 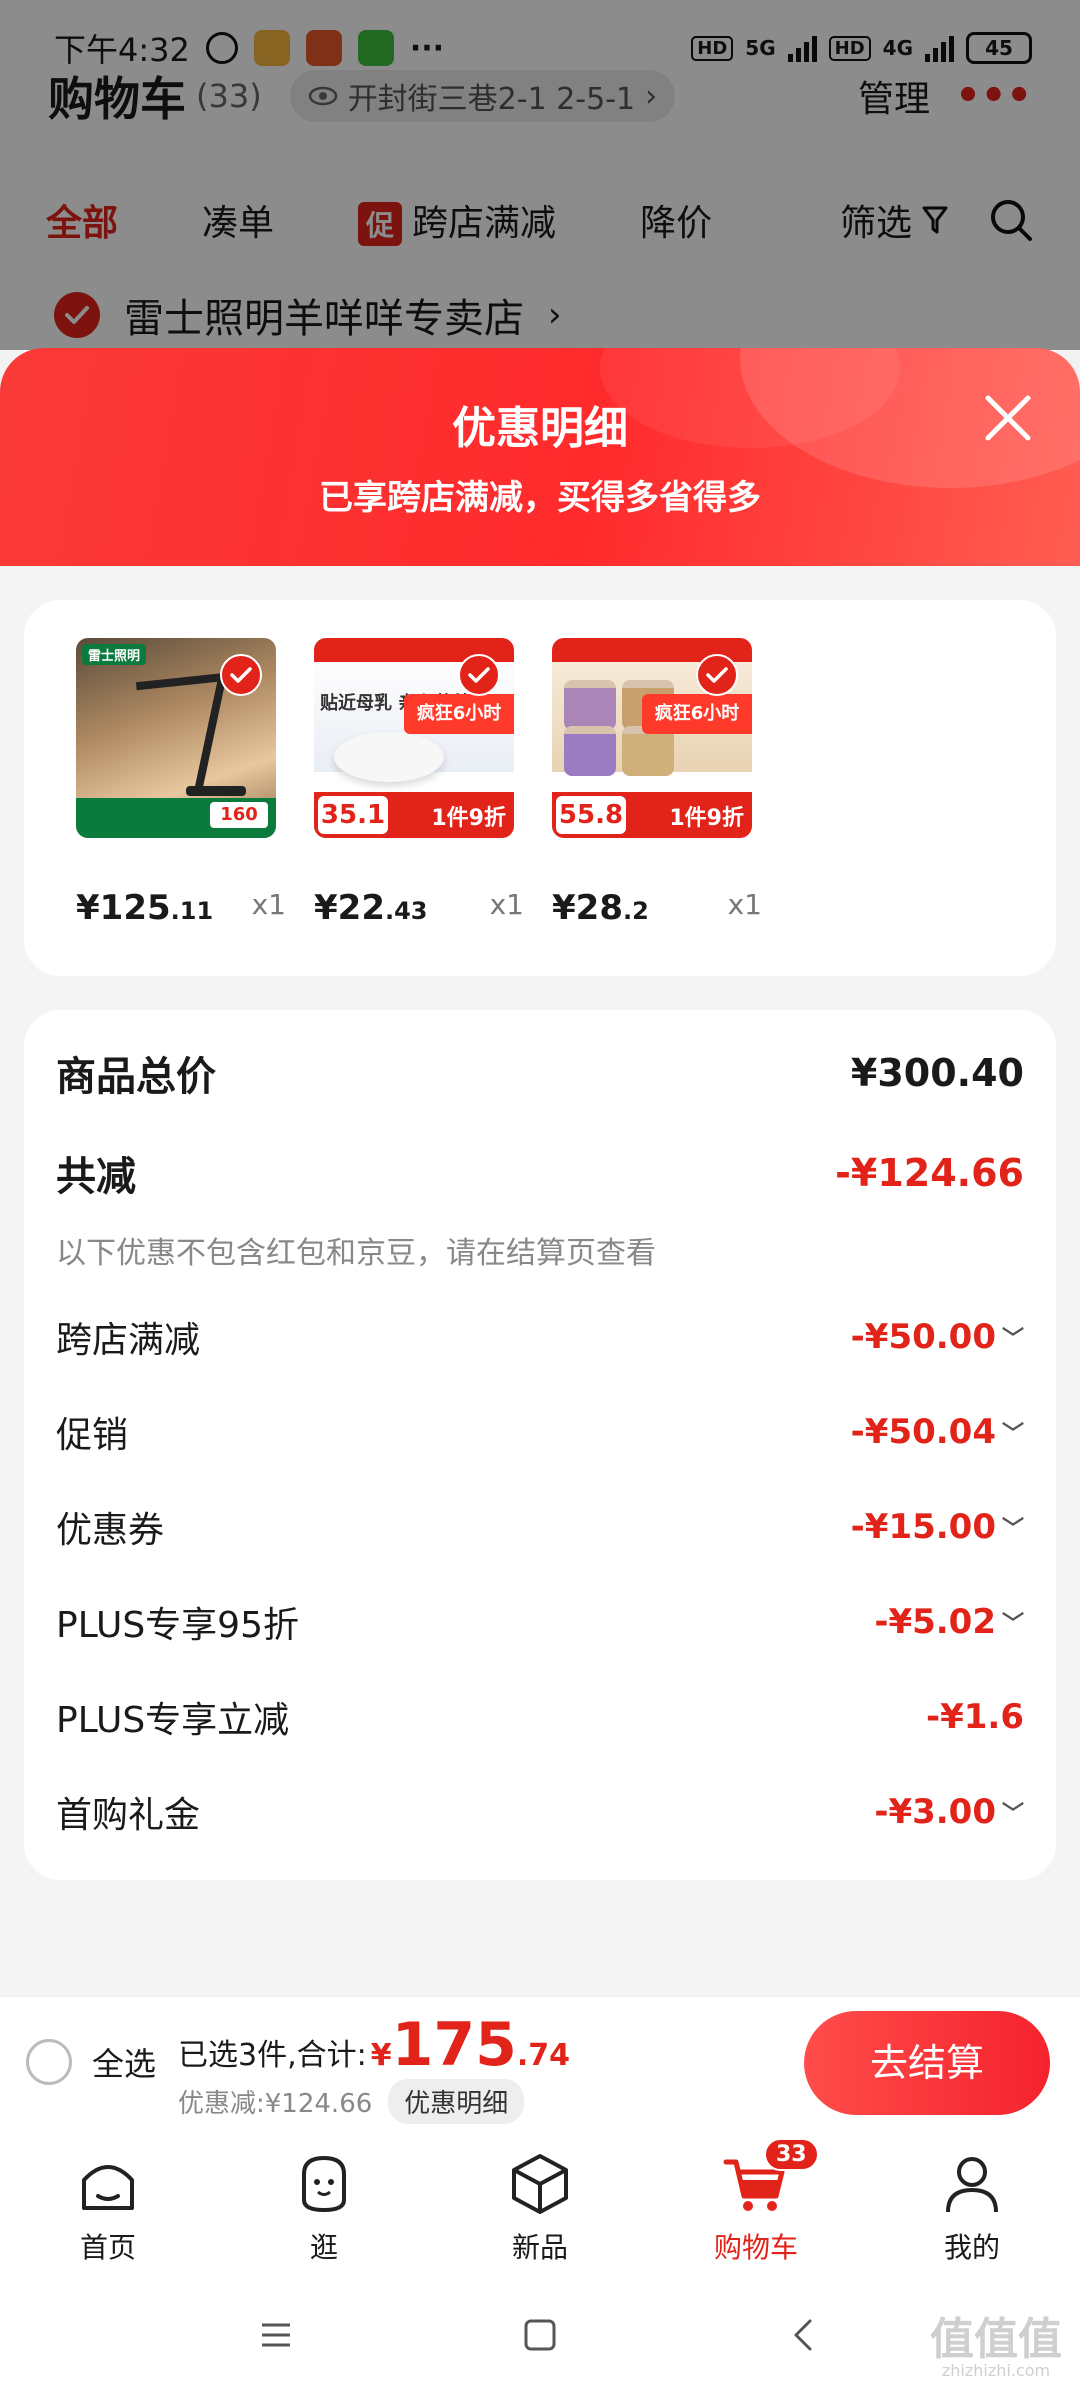 I want to click on discount-row-promotion: 促销 -¥50.04 ﹀, so click(x=540, y=1432).